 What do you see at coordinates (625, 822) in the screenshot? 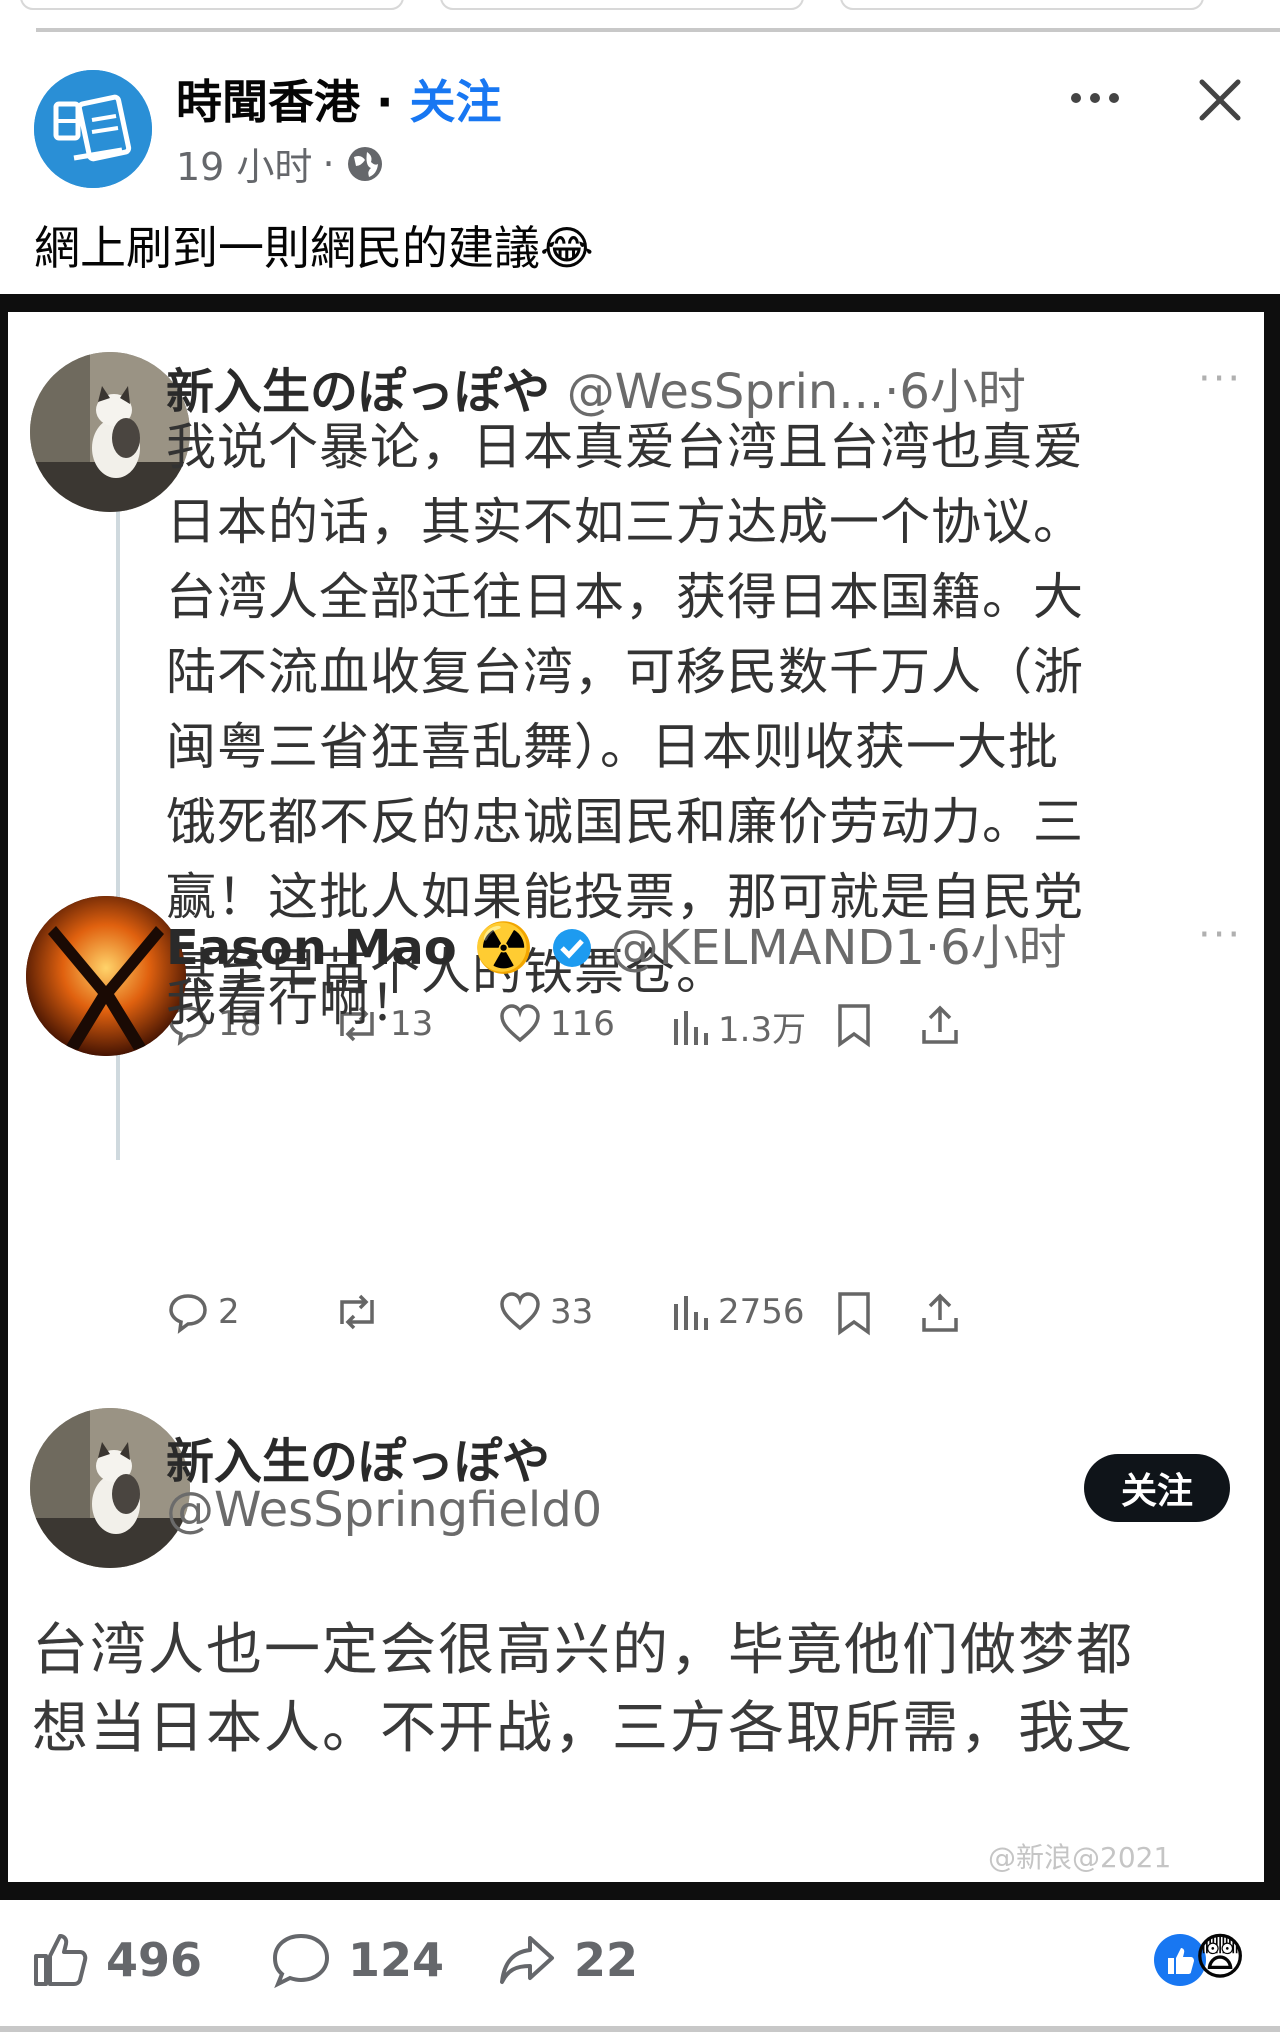
I see `tweet1-line: 饿死都不反的忠诚国民和廉价劳动力。三` at bounding box center [625, 822].